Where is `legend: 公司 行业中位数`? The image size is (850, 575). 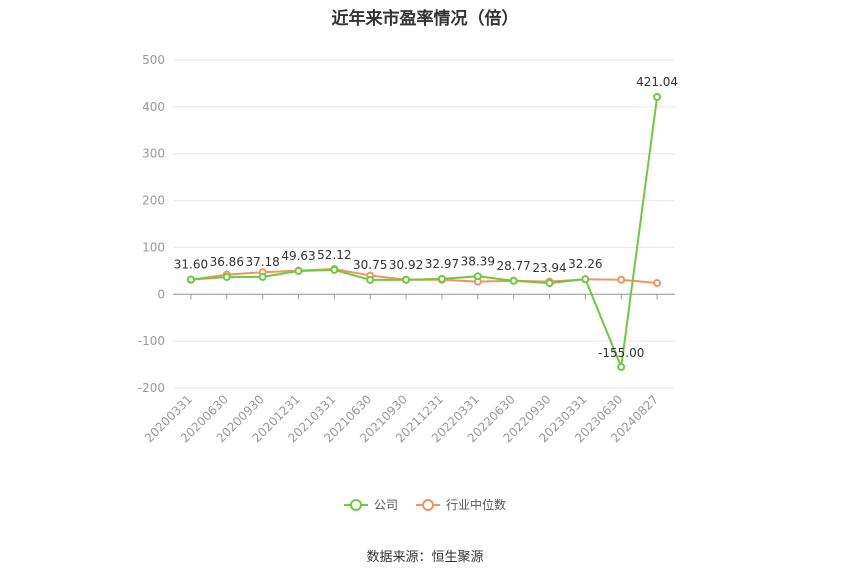
legend: 公司 行业中位数 is located at coordinates (425, 504).